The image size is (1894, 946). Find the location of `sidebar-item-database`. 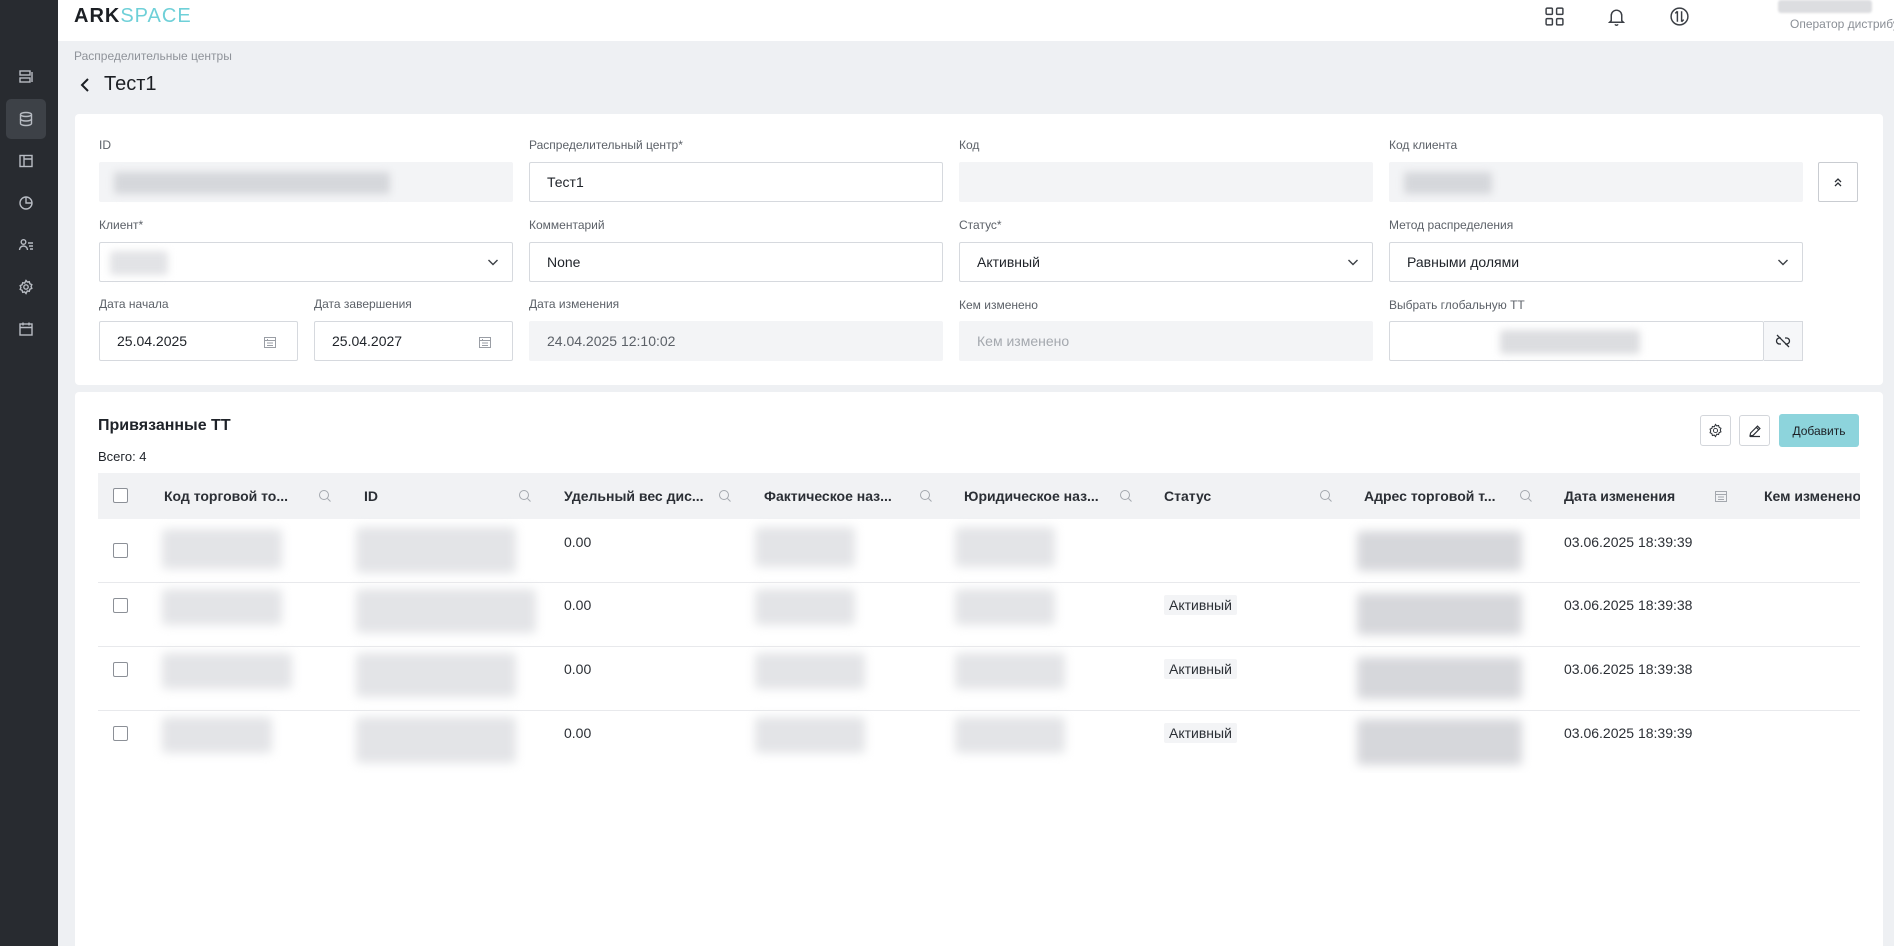

sidebar-item-database is located at coordinates (26, 119).